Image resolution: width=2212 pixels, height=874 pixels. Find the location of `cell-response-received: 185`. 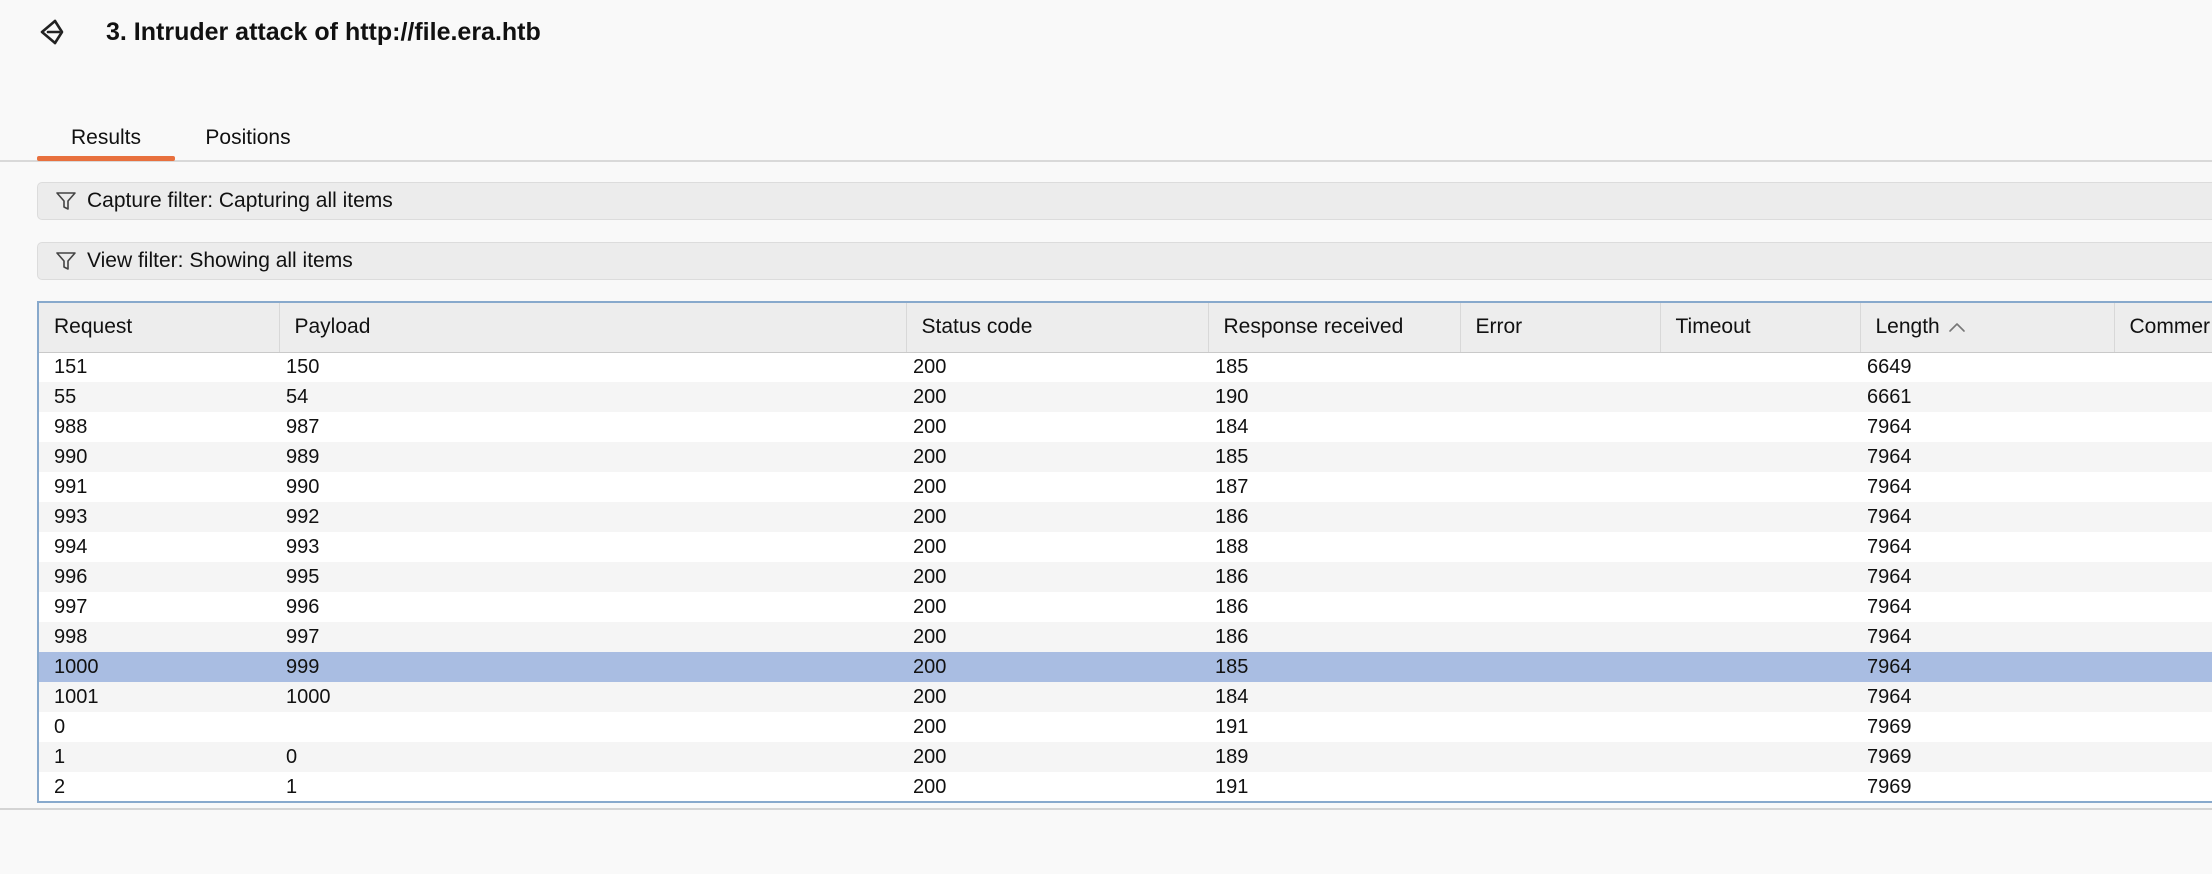

cell-response-received: 185 is located at coordinates (1232, 366).